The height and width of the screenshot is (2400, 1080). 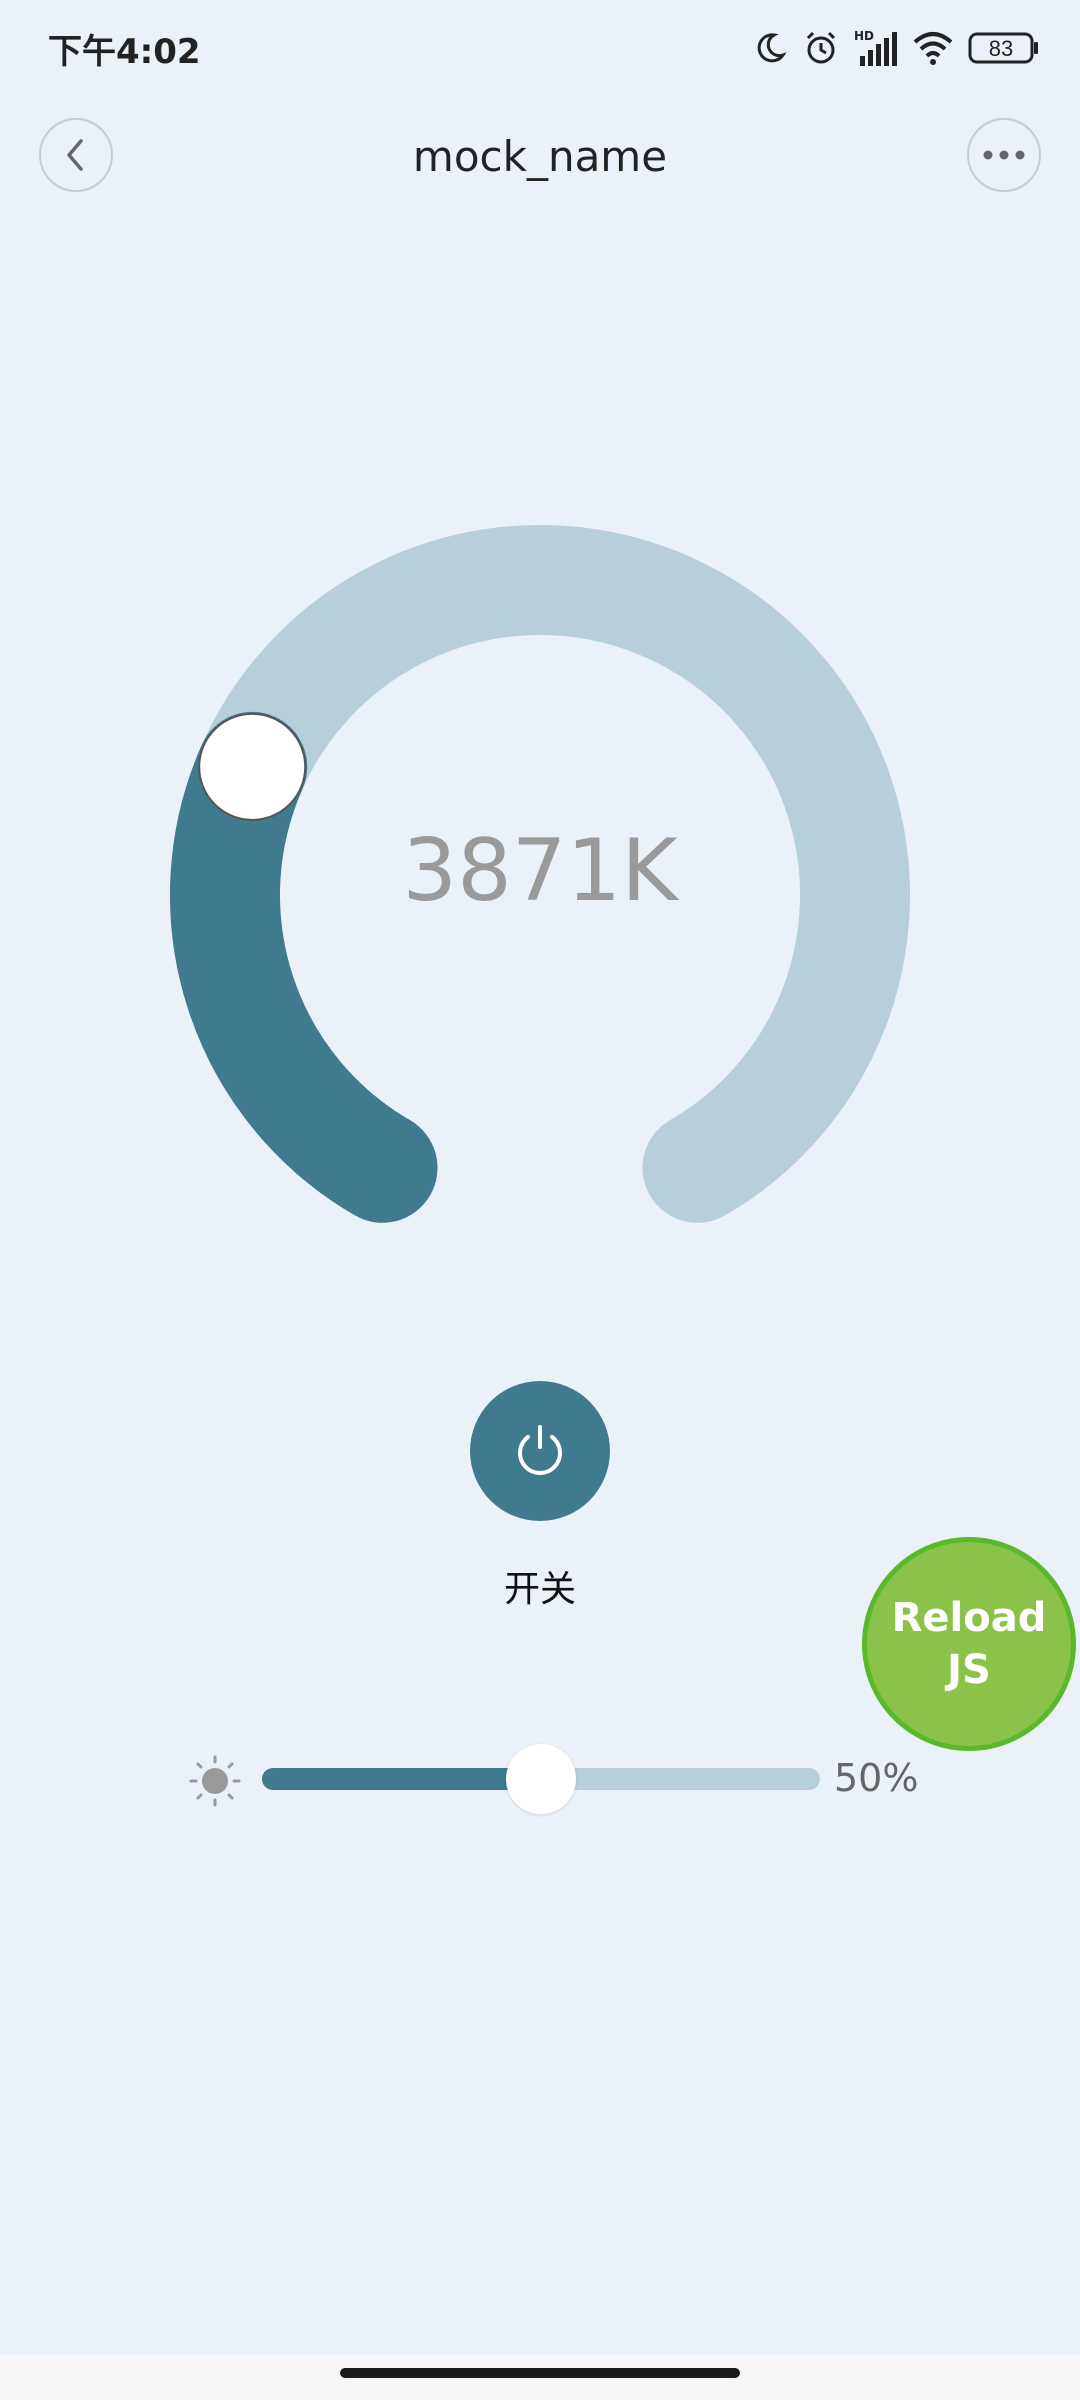 I want to click on more-dots-icon, so click(x=1004, y=155).